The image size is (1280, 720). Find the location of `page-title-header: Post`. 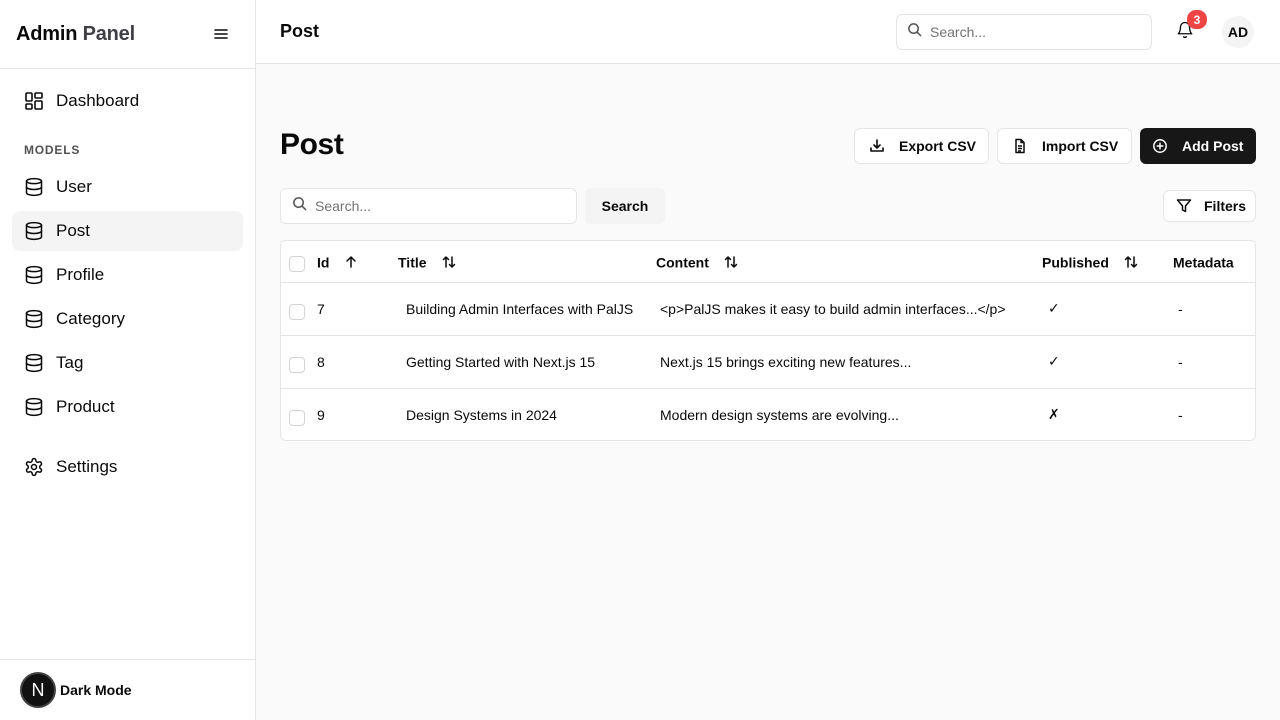

page-title-header: Post is located at coordinates (300, 31).